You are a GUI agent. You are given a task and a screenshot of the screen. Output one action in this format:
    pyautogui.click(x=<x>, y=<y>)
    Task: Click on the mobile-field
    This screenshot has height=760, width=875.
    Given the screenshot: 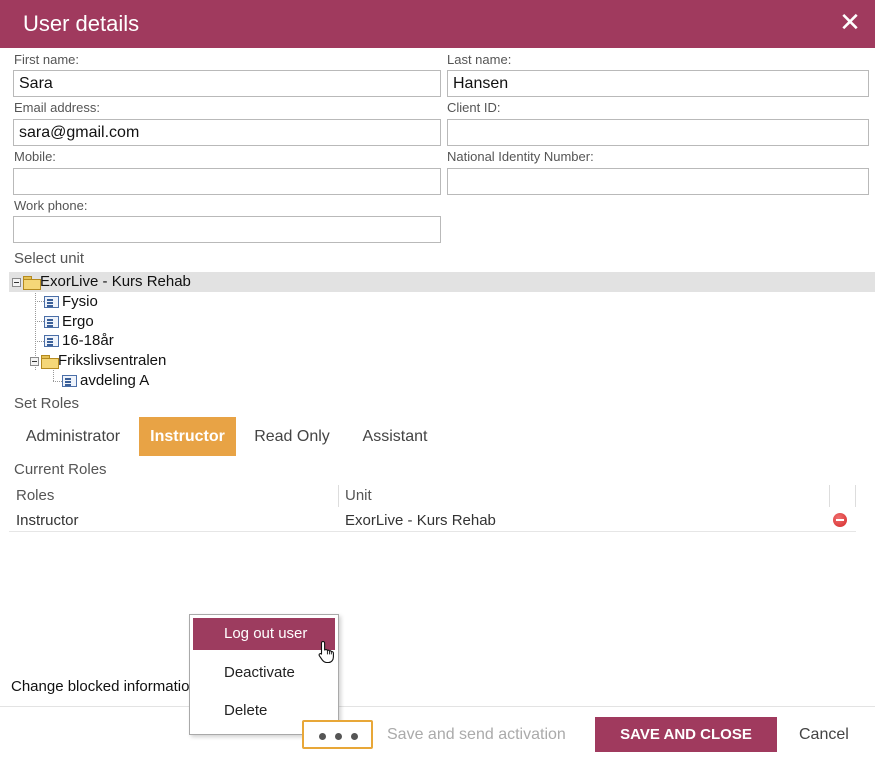 What is the action you would take?
    pyautogui.click(x=227, y=181)
    